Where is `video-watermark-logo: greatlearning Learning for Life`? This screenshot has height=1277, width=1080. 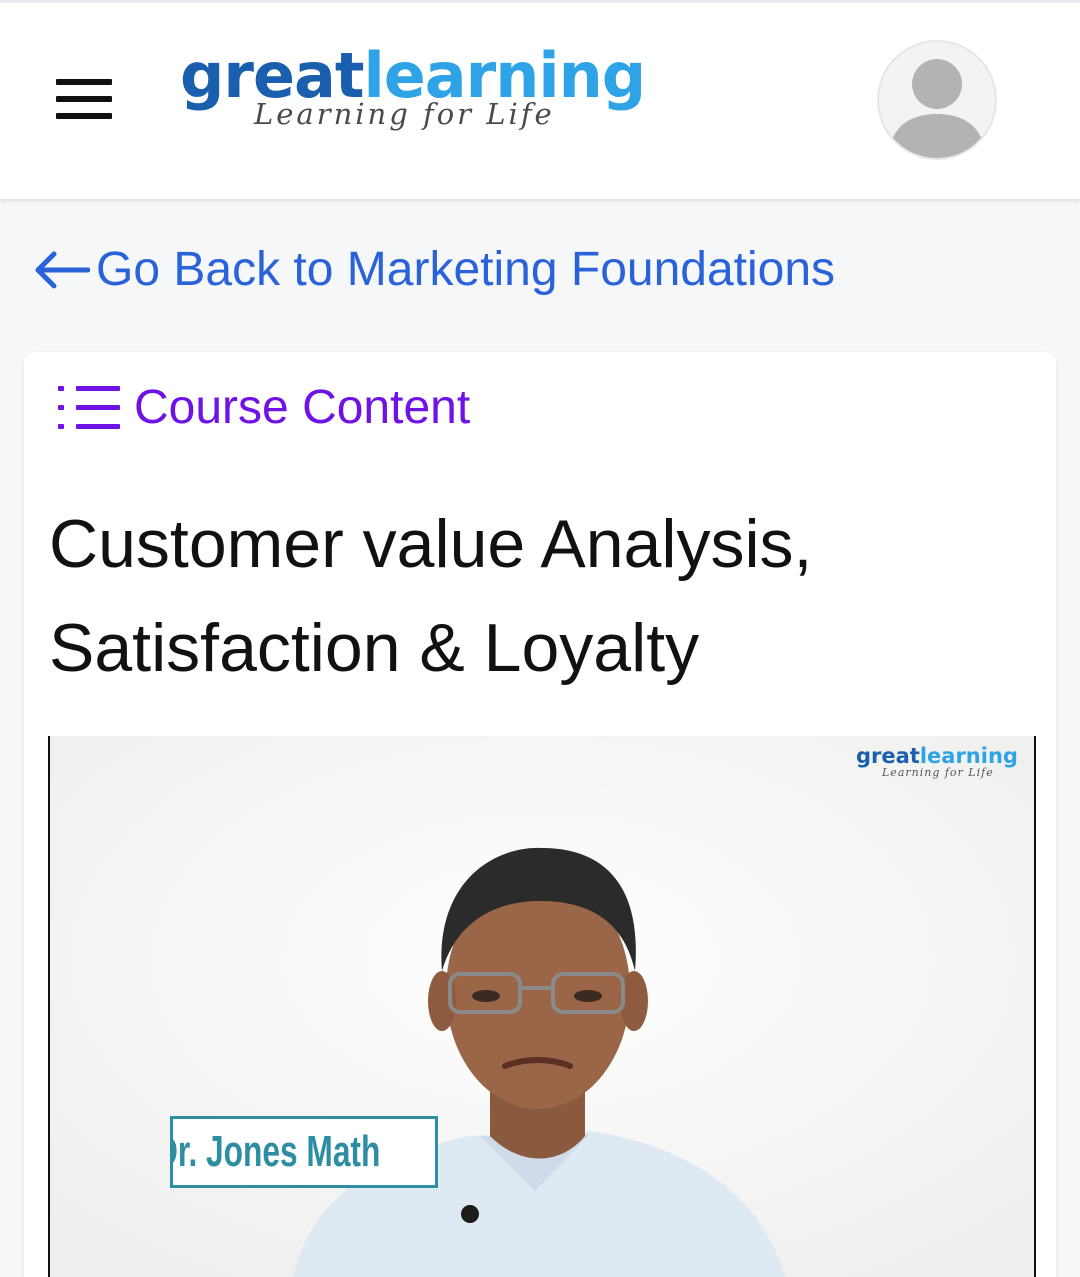 video-watermark-logo: greatlearning Learning for Life is located at coordinates (937, 762).